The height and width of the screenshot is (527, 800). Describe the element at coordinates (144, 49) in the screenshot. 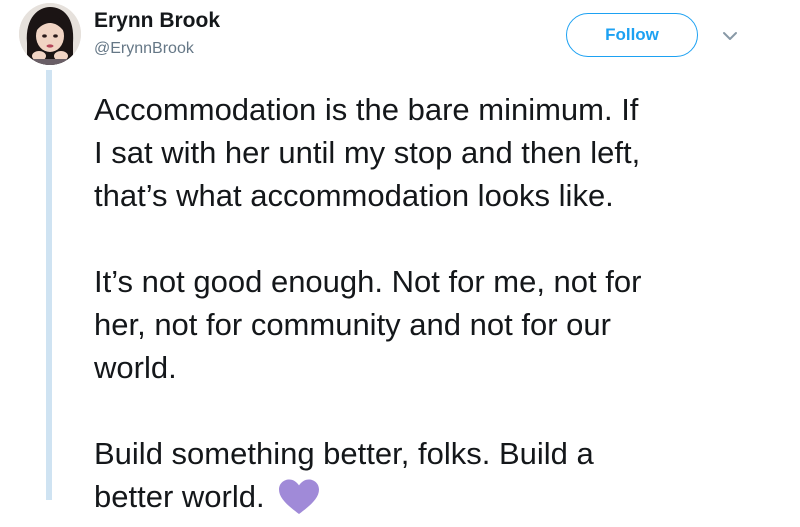

I see `author-handle: @ErynnBrook` at that location.